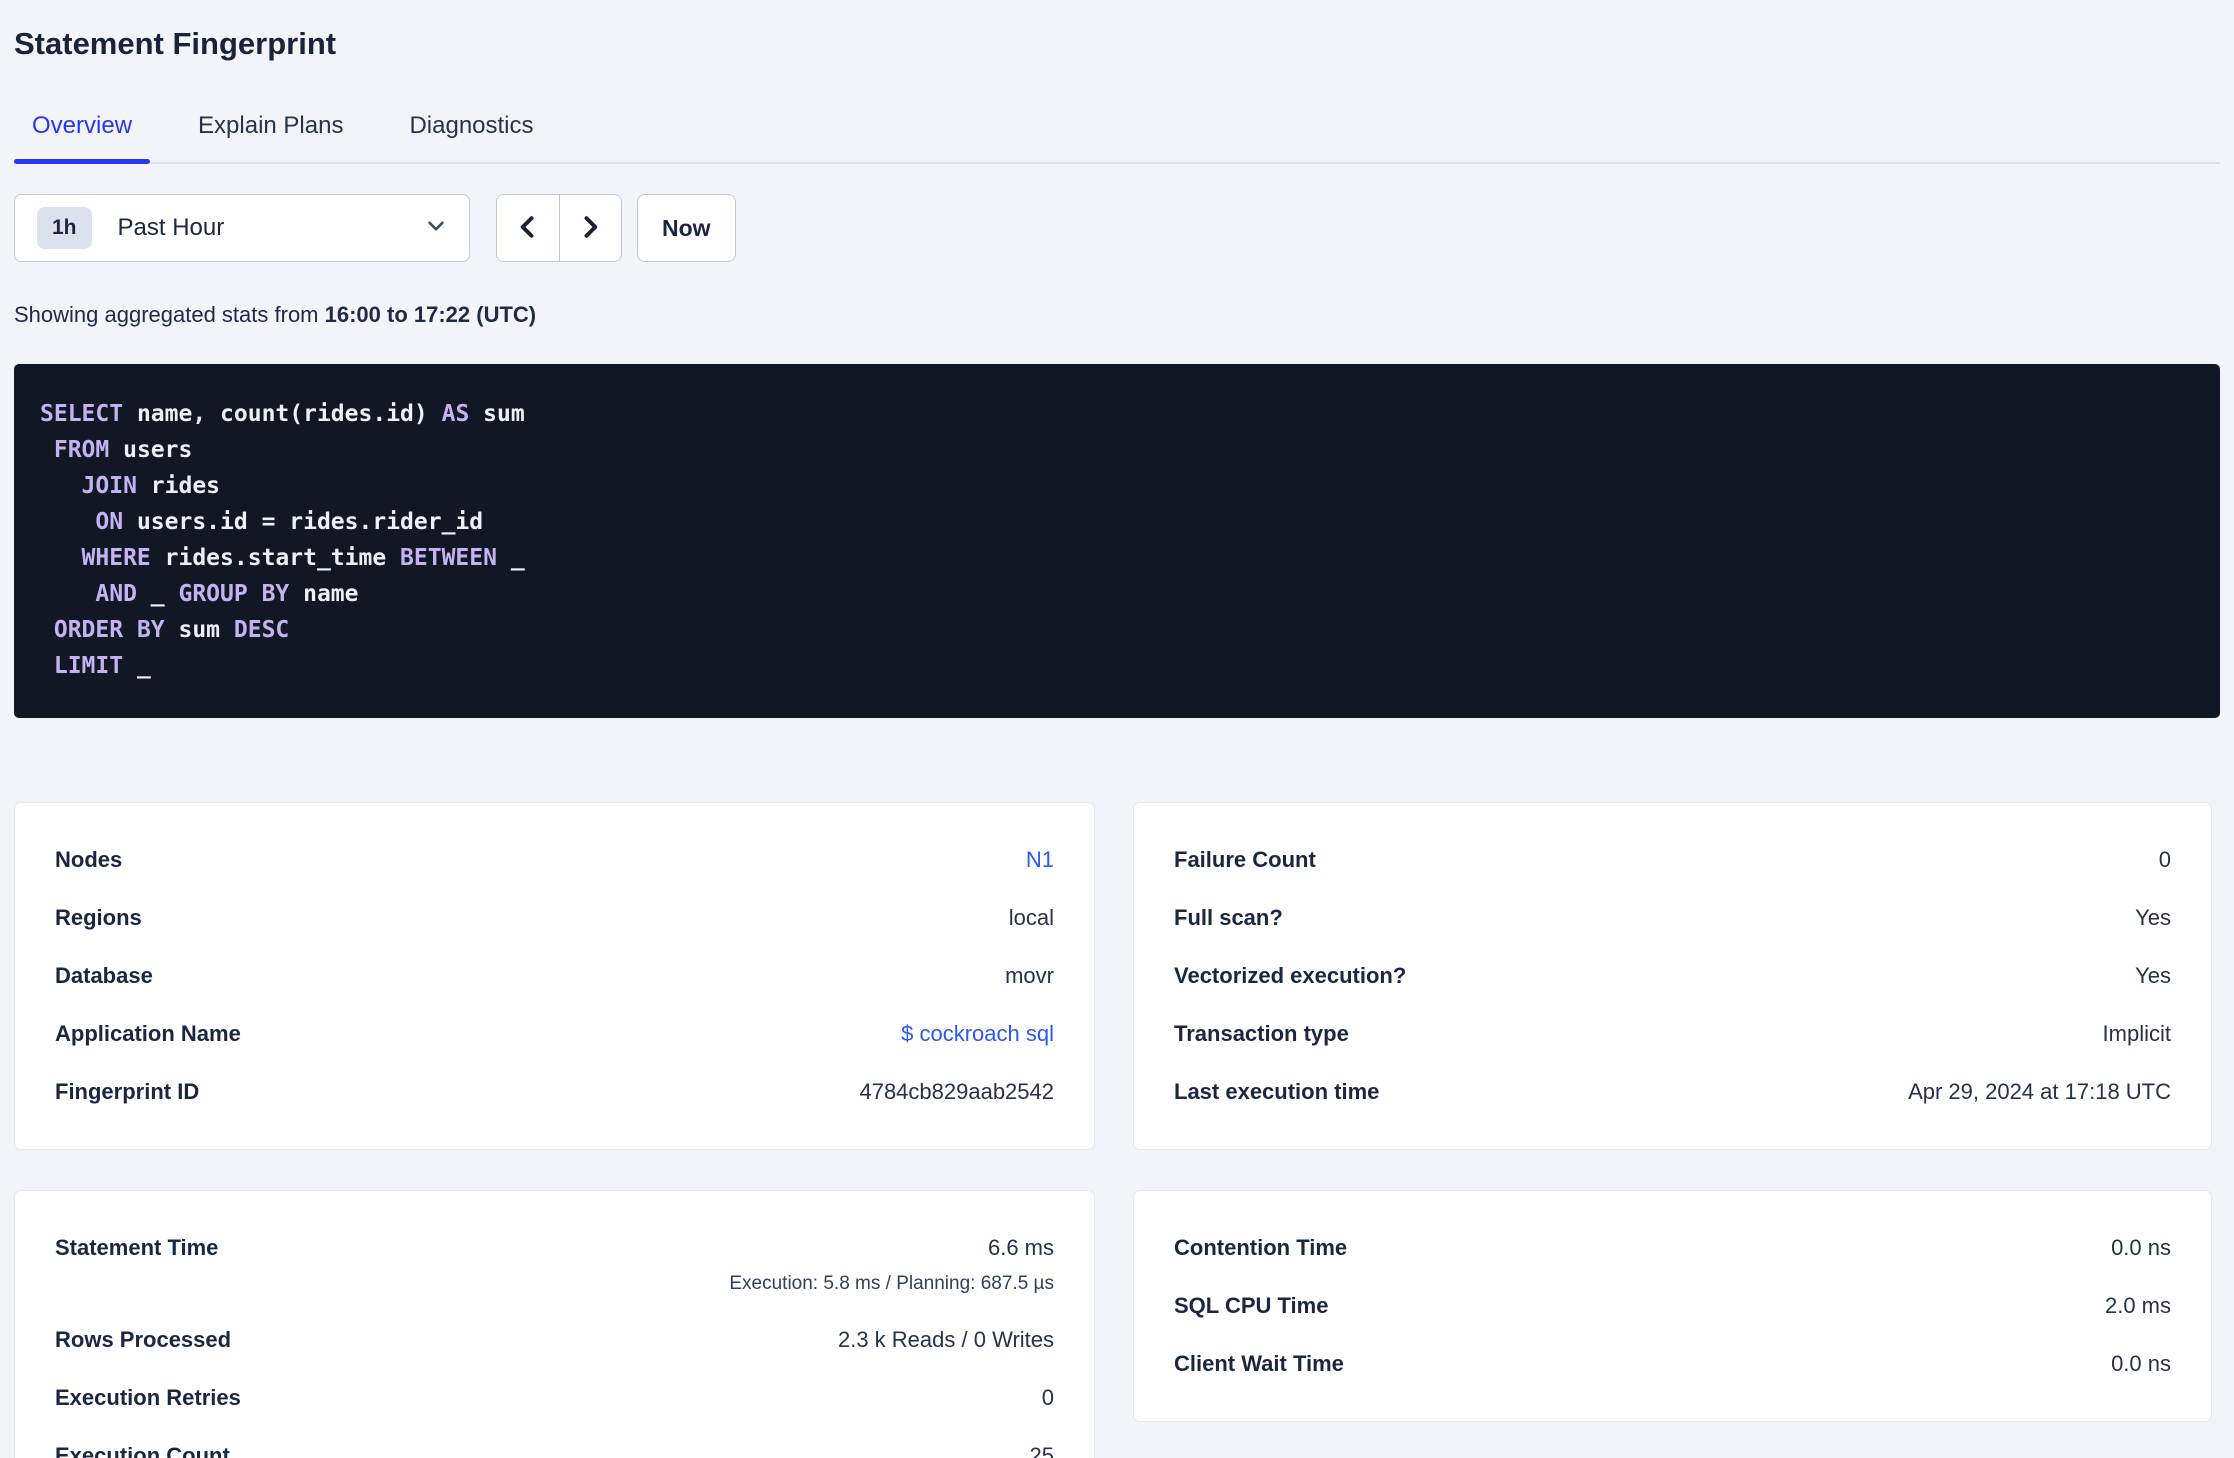  What do you see at coordinates (178, 486) in the screenshot?
I see `sql-text: rides` at bounding box center [178, 486].